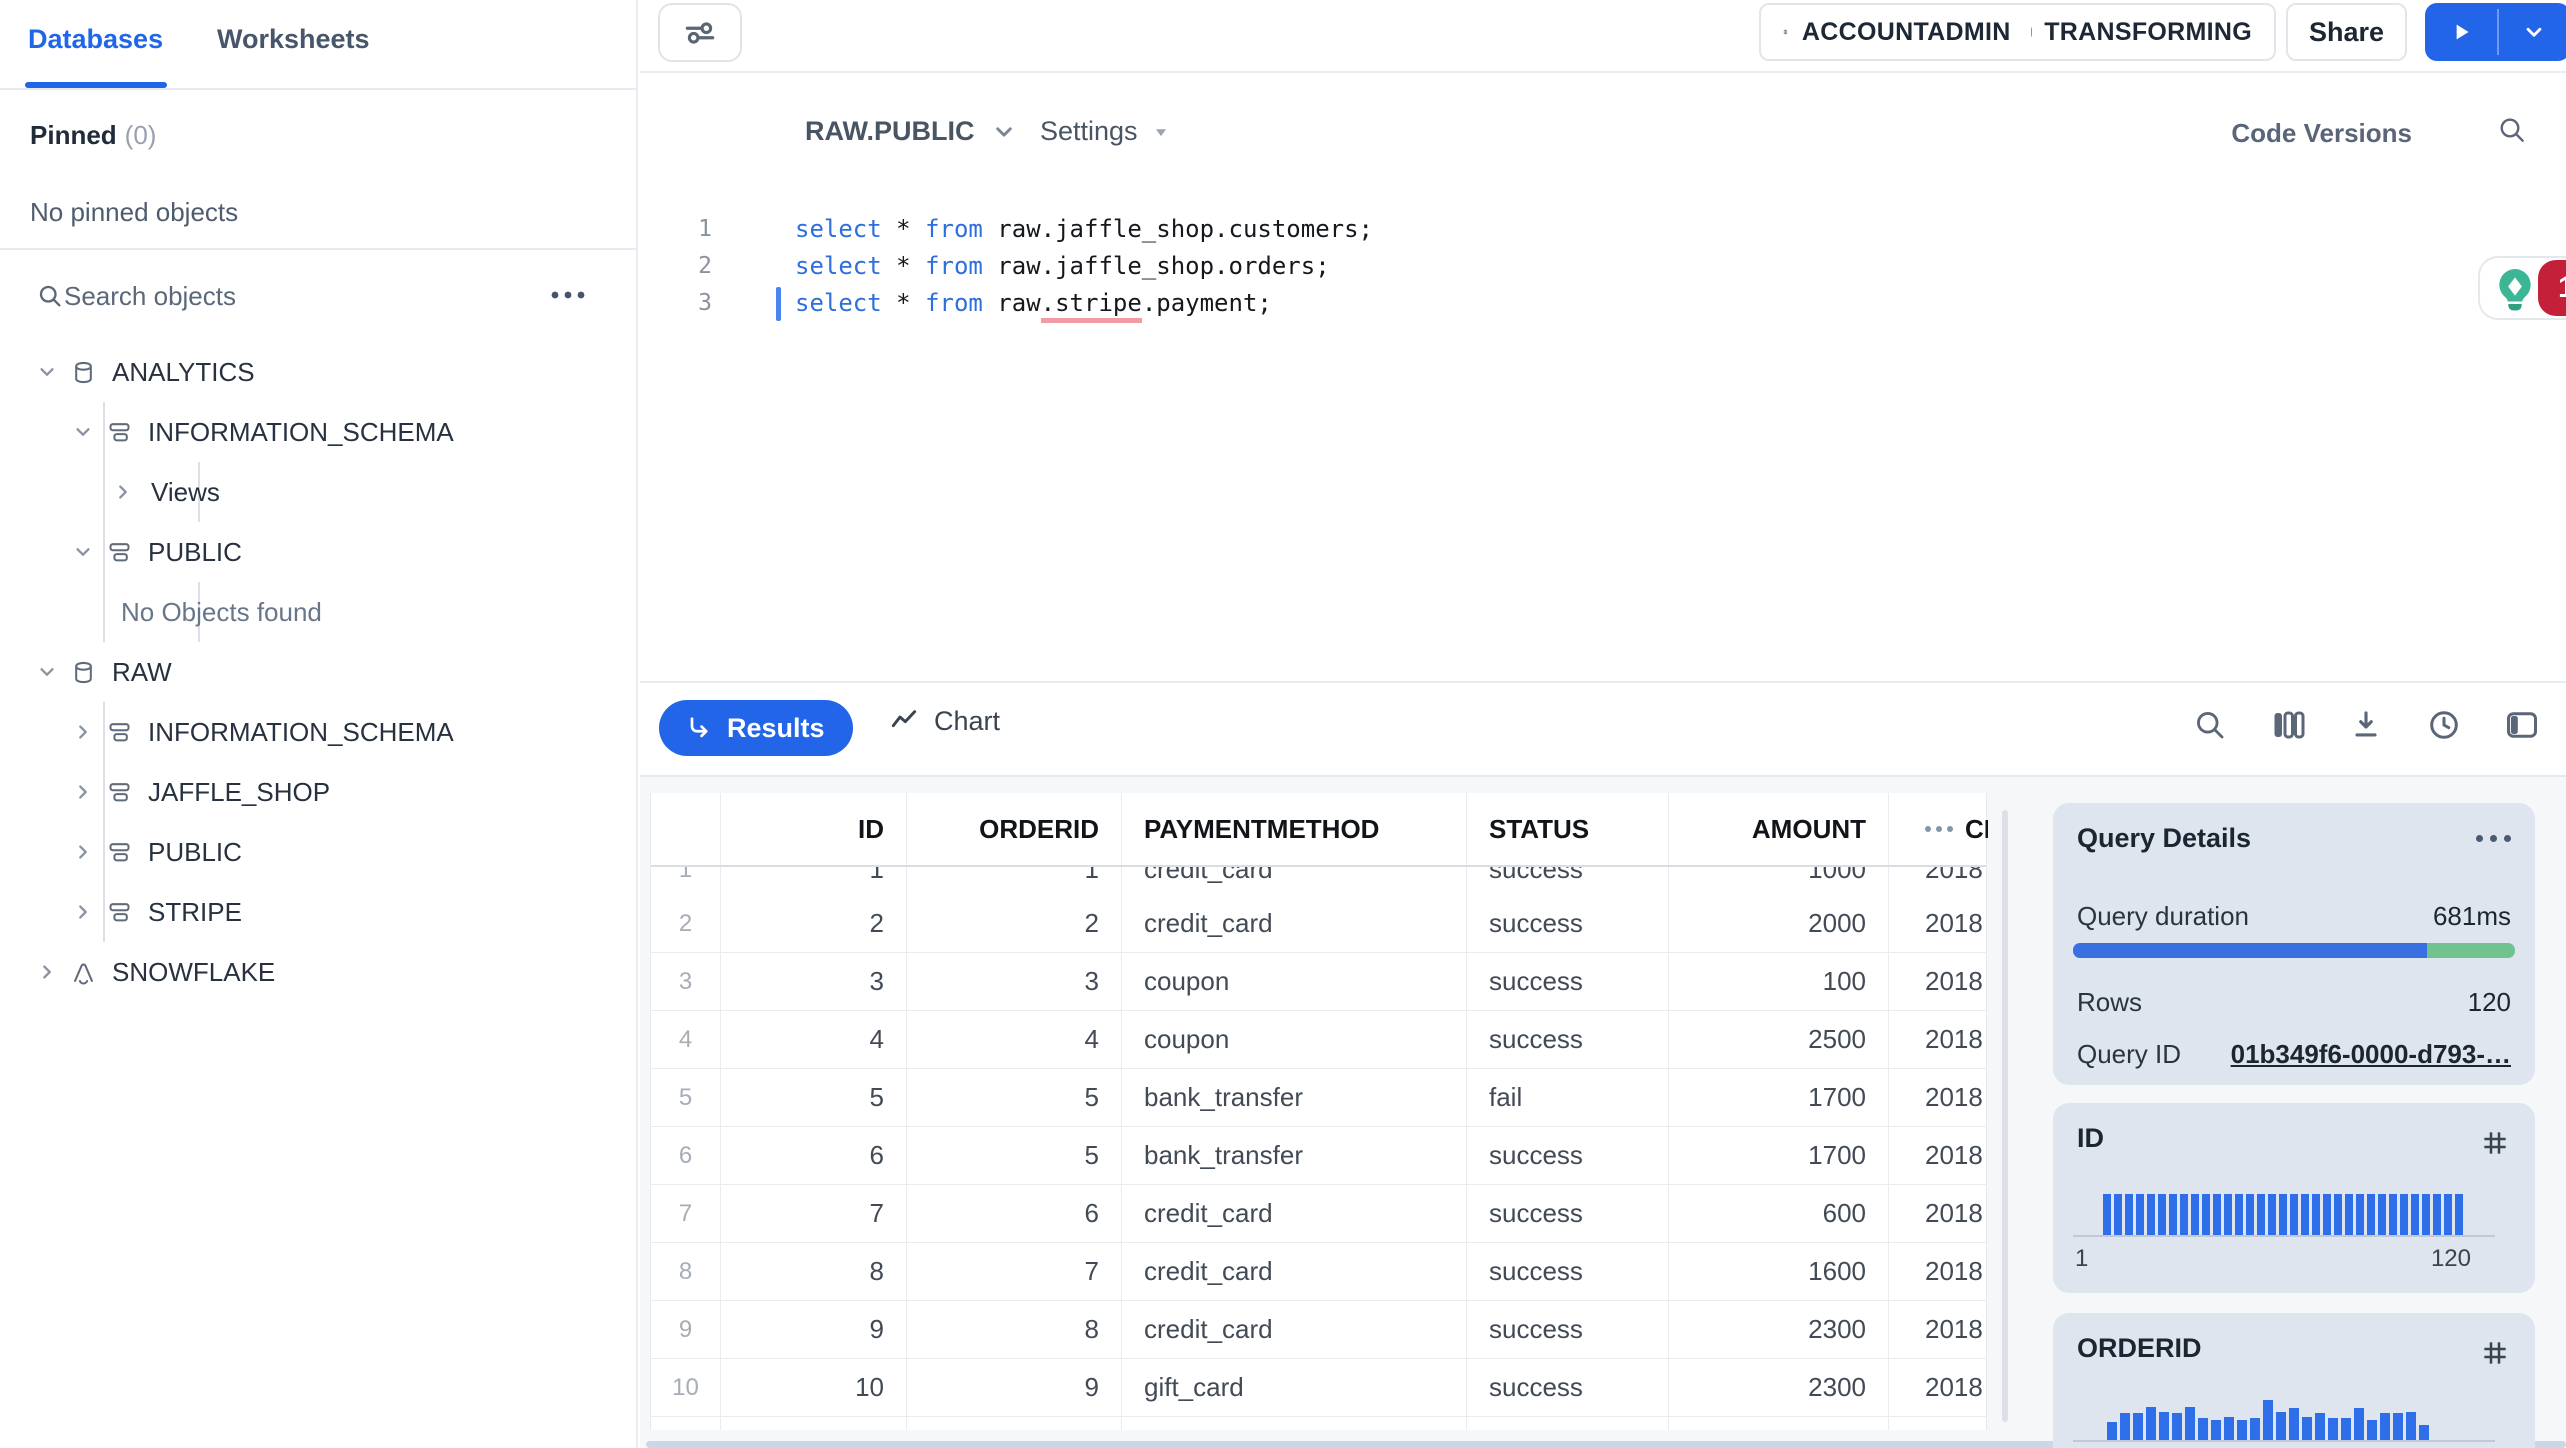  What do you see at coordinates (2090, 1138) in the screenshot?
I see `id-panel-title: ID` at bounding box center [2090, 1138].